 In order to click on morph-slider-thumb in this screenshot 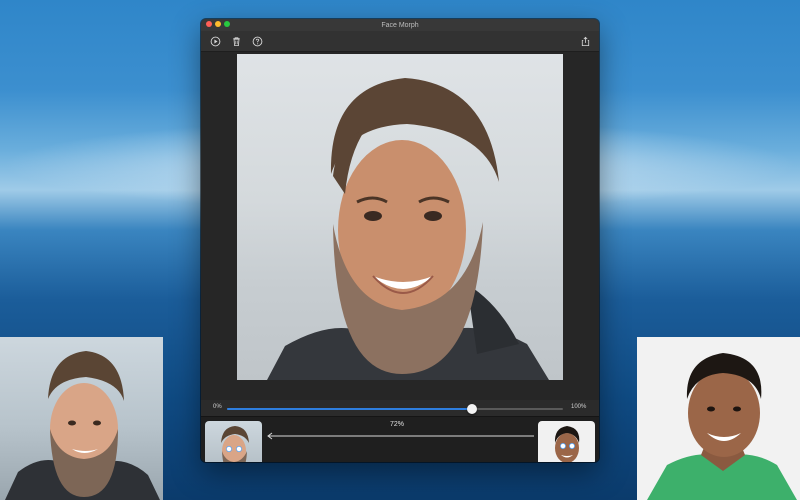, I will do `click(472, 409)`.